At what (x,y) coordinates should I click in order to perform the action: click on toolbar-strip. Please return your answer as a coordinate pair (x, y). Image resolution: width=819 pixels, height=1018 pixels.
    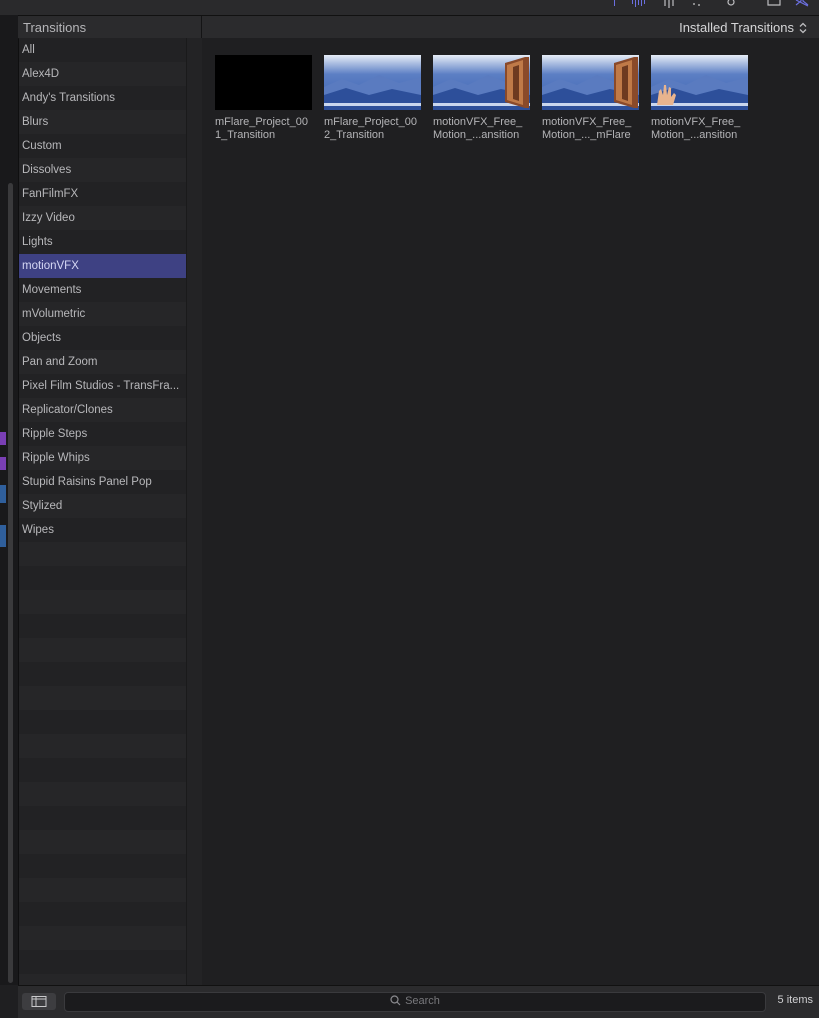
    Looking at the image, I should click on (409, 8).